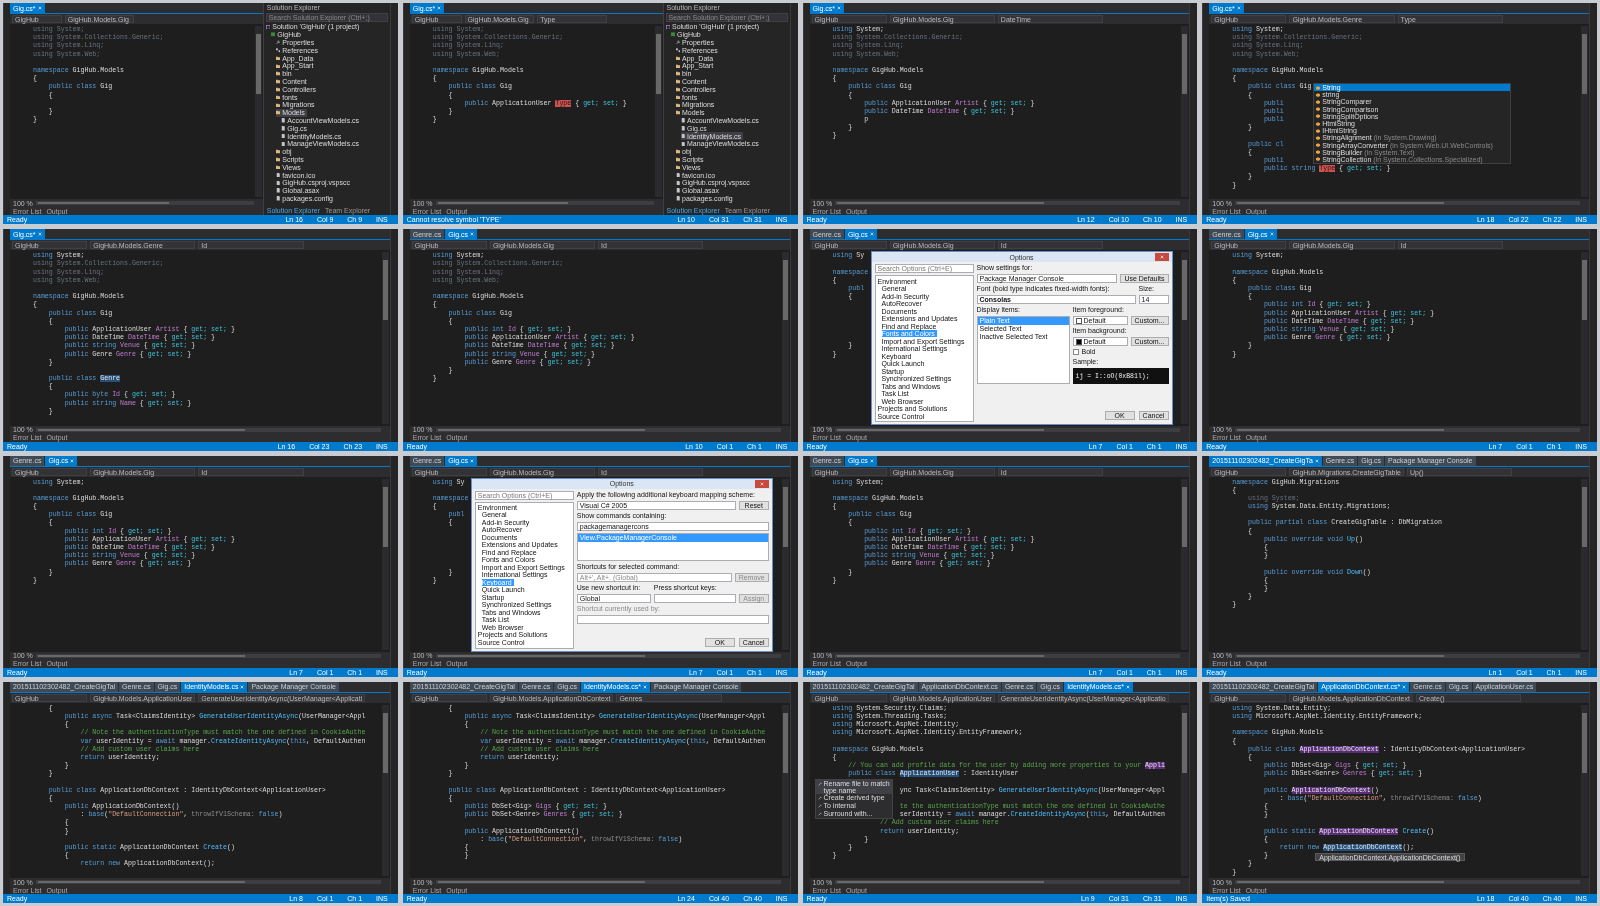  What do you see at coordinates (694, 598) in the screenshot?
I see `input-field` at bounding box center [694, 598].